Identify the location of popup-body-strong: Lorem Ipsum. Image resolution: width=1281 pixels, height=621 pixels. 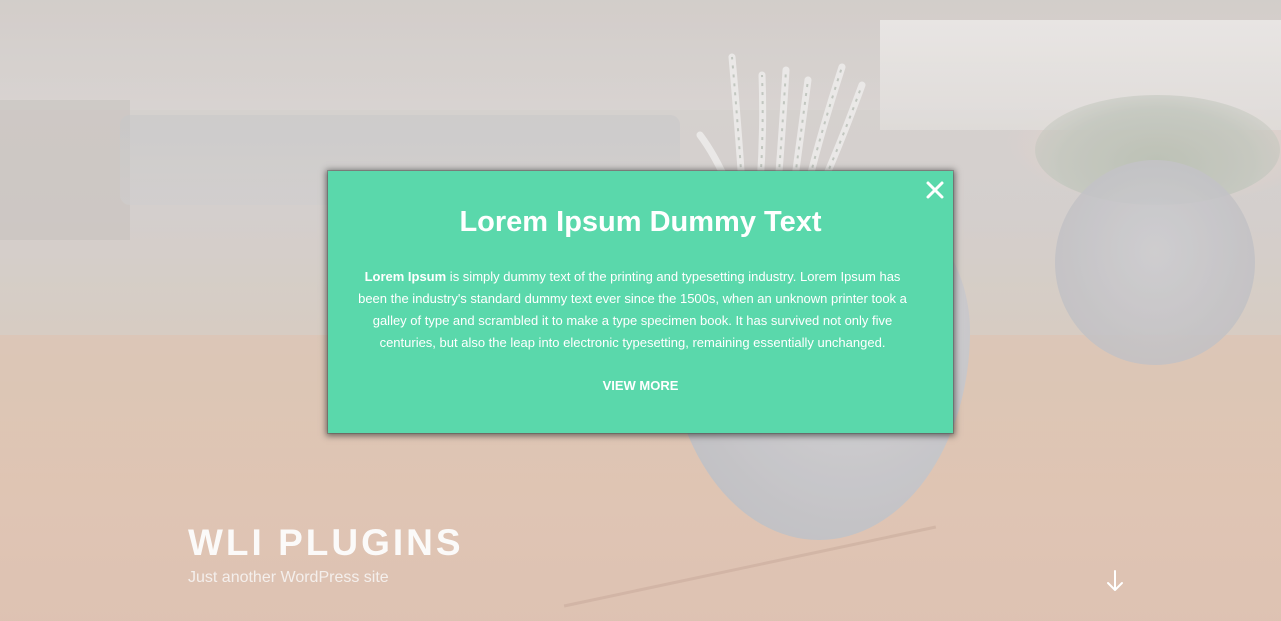
(405, 276).